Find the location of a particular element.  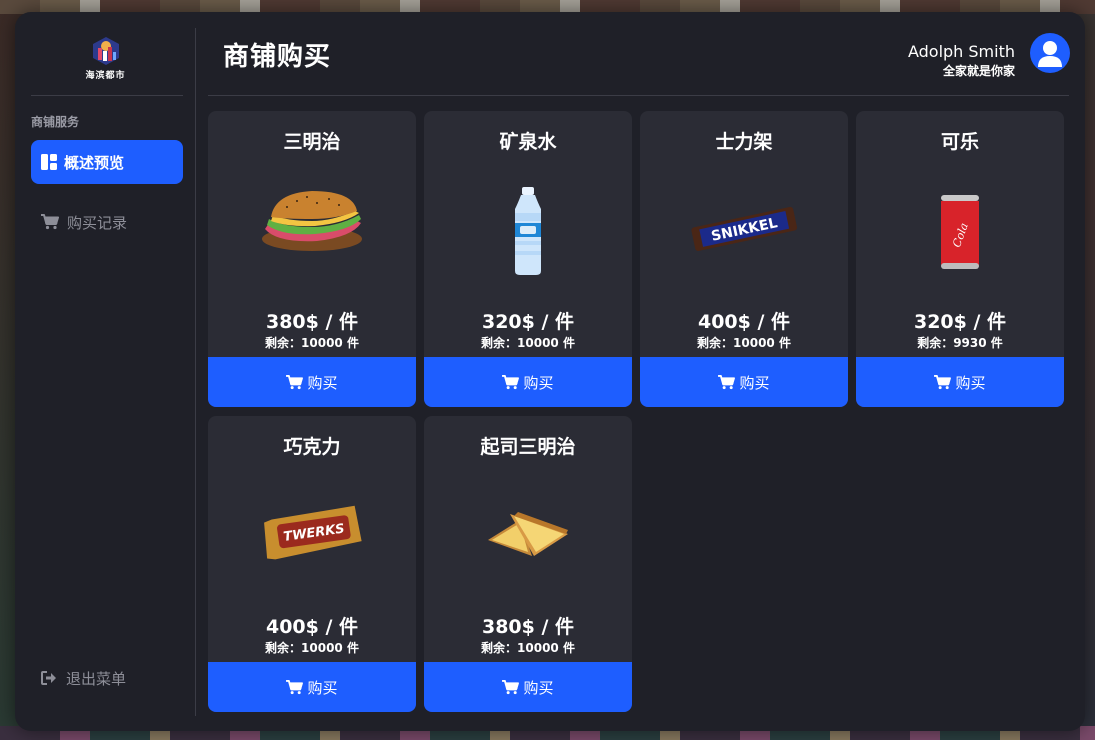

sidebar-item-label: 概述预览 is located at coordinates (94, 162).